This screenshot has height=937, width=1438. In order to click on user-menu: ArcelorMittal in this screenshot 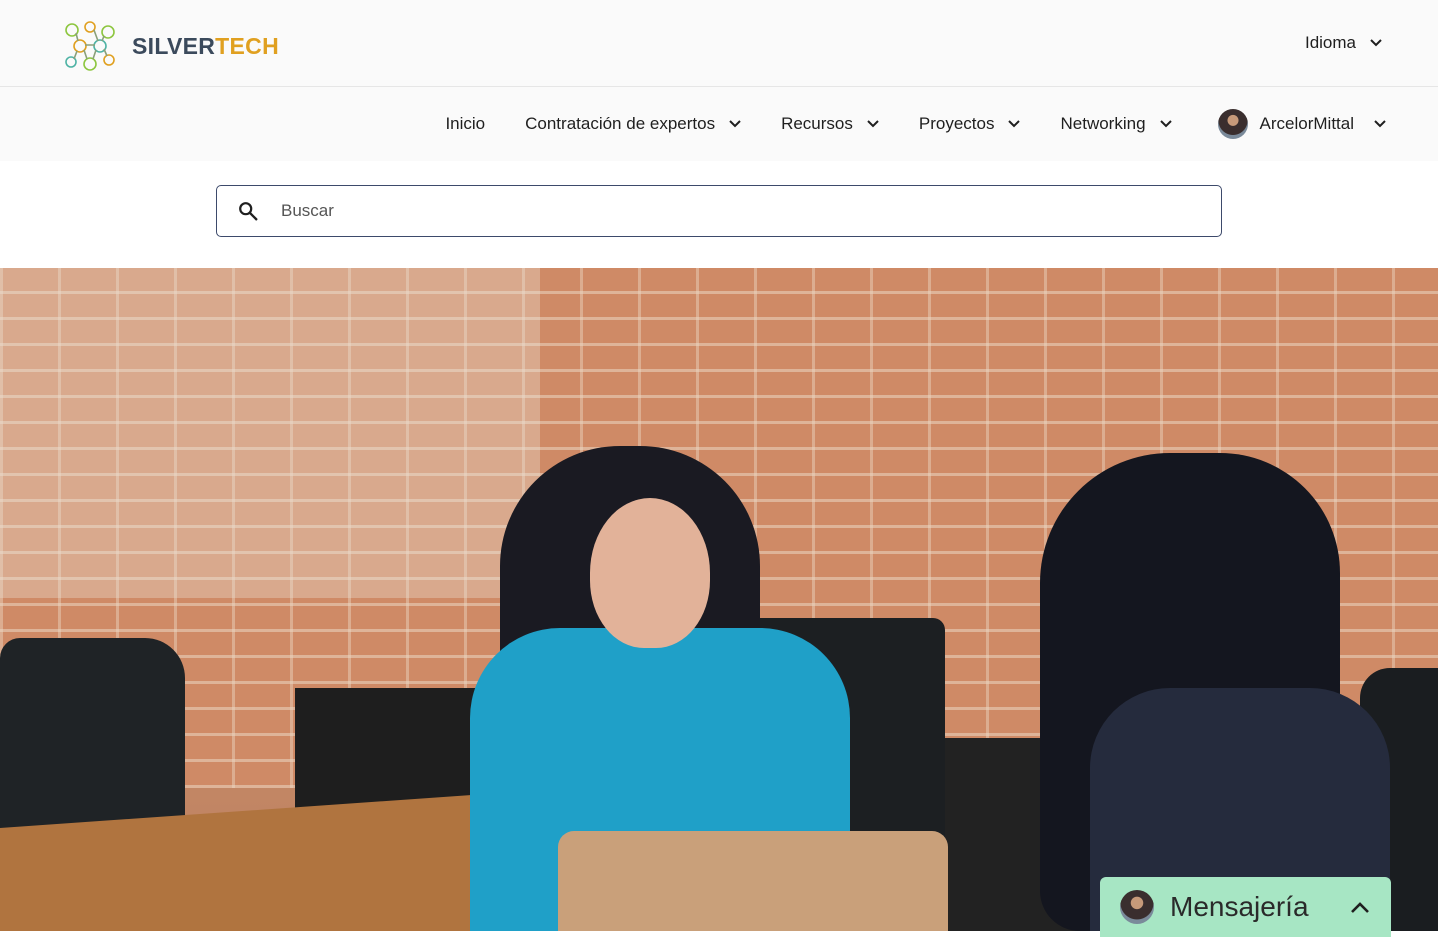, I will do `click(1301, 124)`.